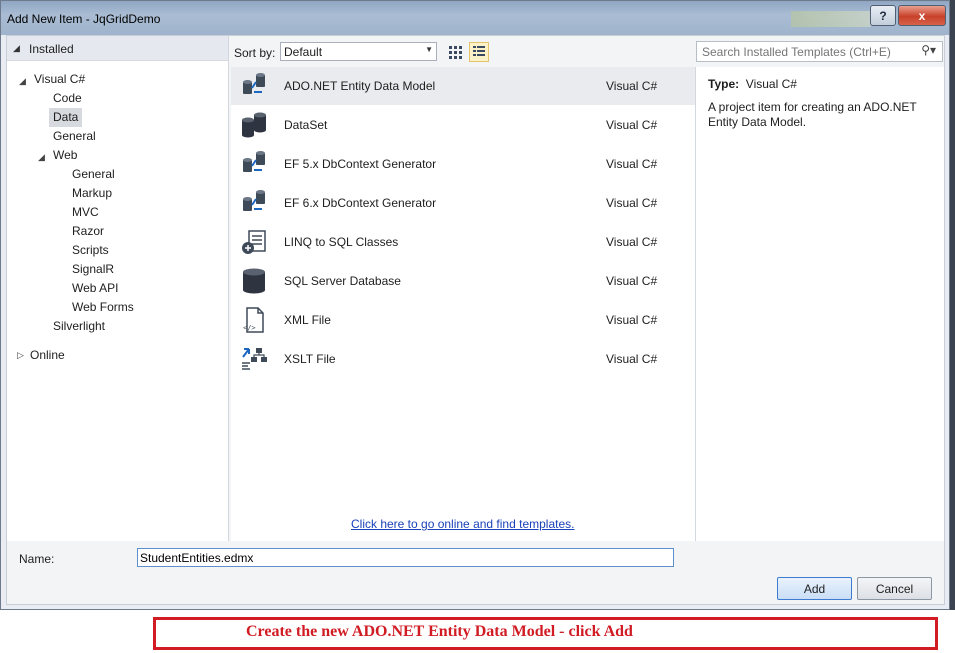 The height and width of the screenshot is (653, 955). I want to click on list-view-button, so click(479, 52).